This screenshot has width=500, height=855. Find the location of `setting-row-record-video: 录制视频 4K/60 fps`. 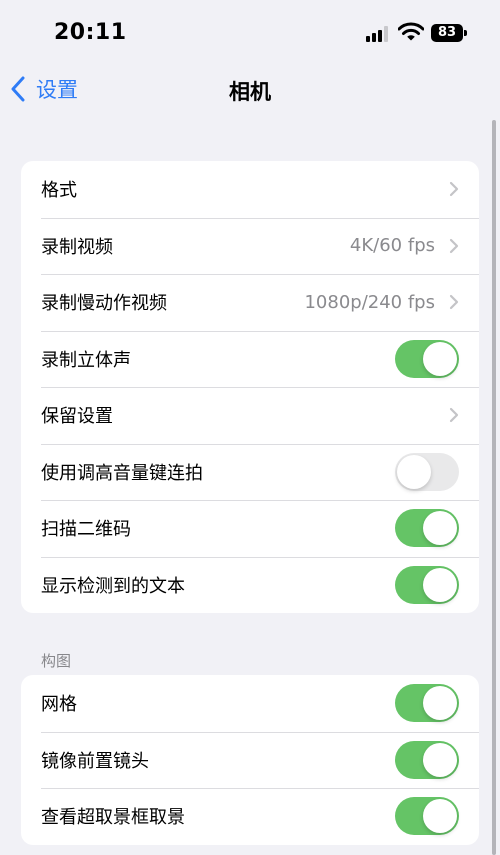

setting-row-record-video: 录制视频 4K/60 fps is located at coordinates (250, 246).